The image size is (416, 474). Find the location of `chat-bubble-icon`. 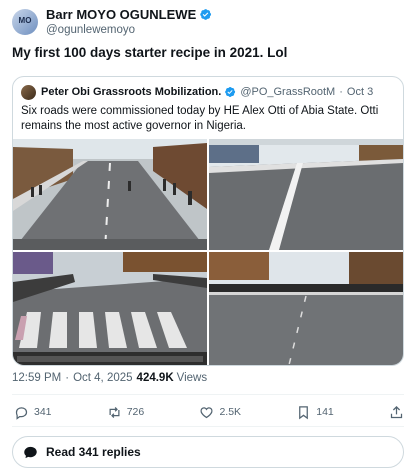

chat-bubble-icon is located at coordinates (30, 452).